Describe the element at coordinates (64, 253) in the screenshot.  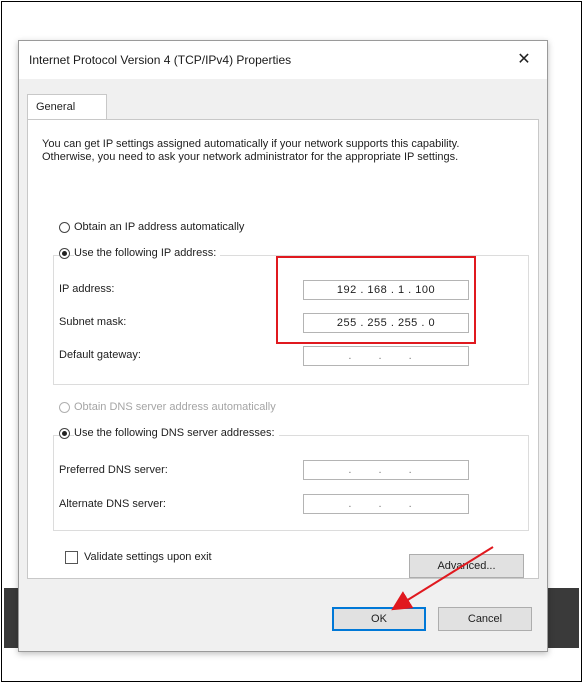
I see `use-following-ip-radio` at that location.